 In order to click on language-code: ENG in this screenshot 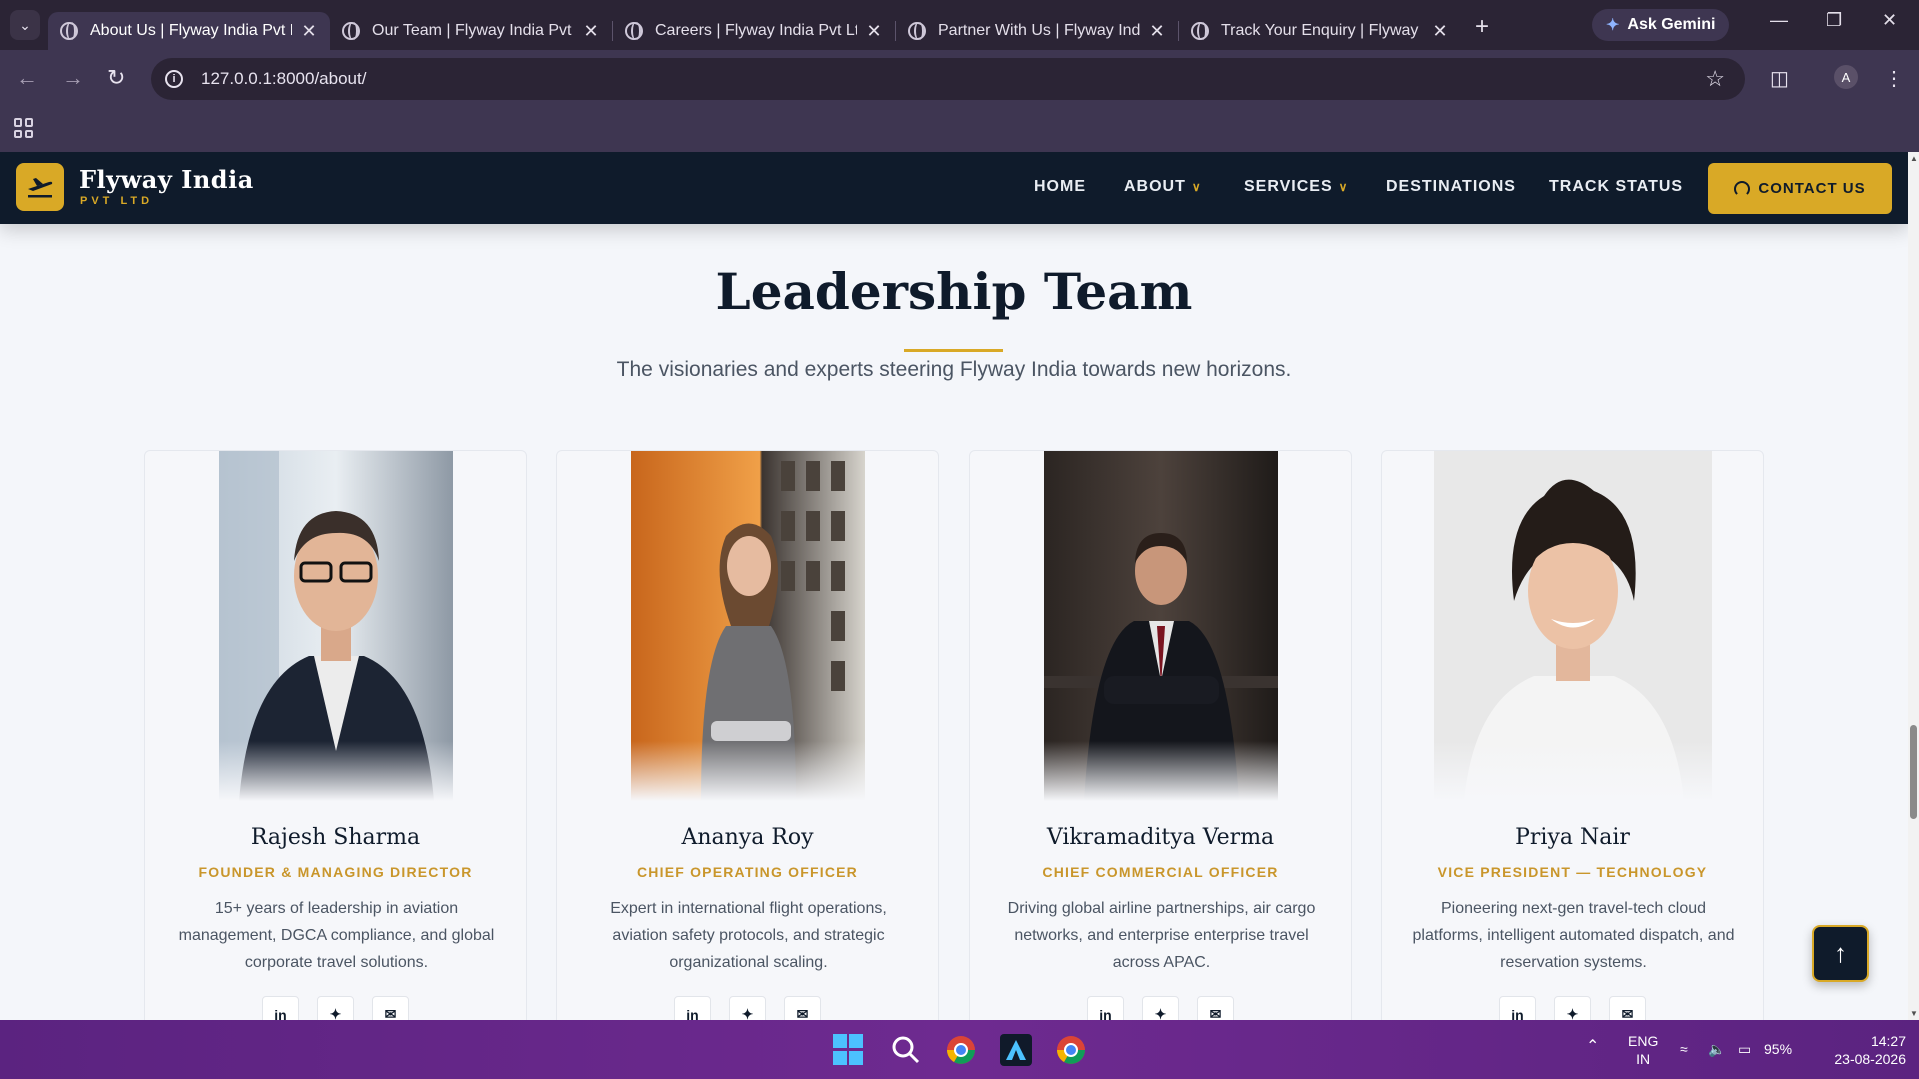, I will do `click(1643, 1041)`.